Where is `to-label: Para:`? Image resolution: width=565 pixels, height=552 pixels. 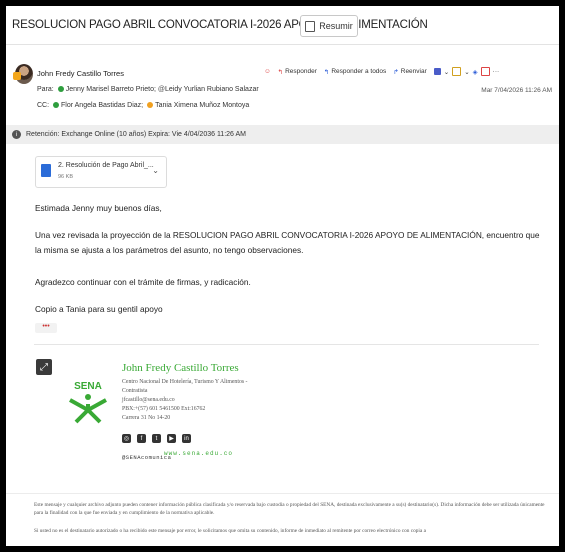 to-label: Para: is located at coordinates (45, 89).